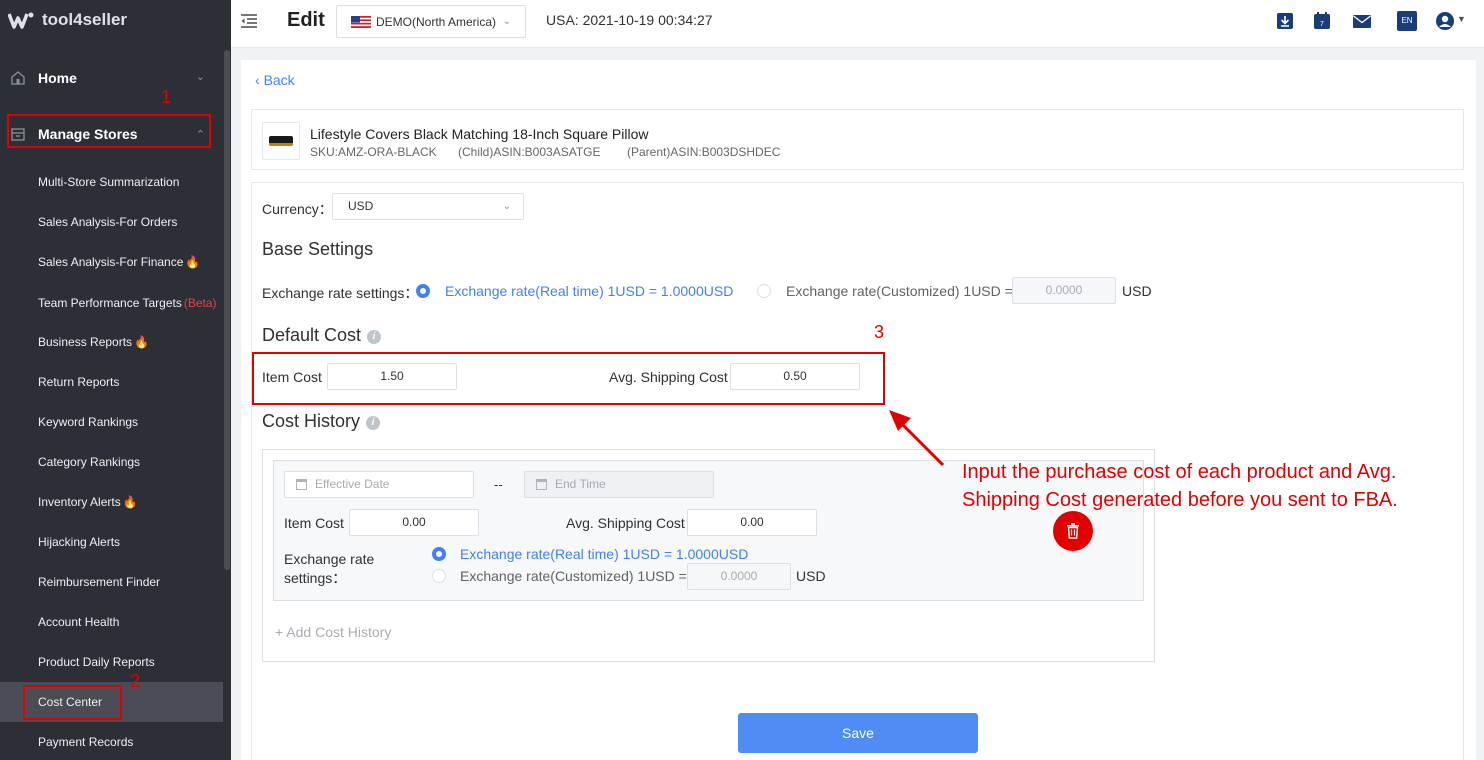  What do you see at coordinates (279, 80) in the screenshot?
I see `back-label: Back` at bounding box center [279, 80].